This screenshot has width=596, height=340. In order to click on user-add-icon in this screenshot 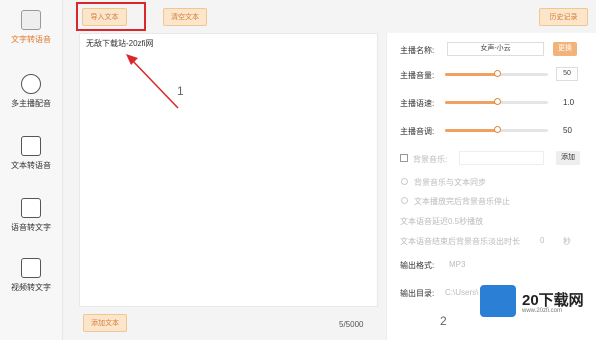, I will do `click(31, 84)`.